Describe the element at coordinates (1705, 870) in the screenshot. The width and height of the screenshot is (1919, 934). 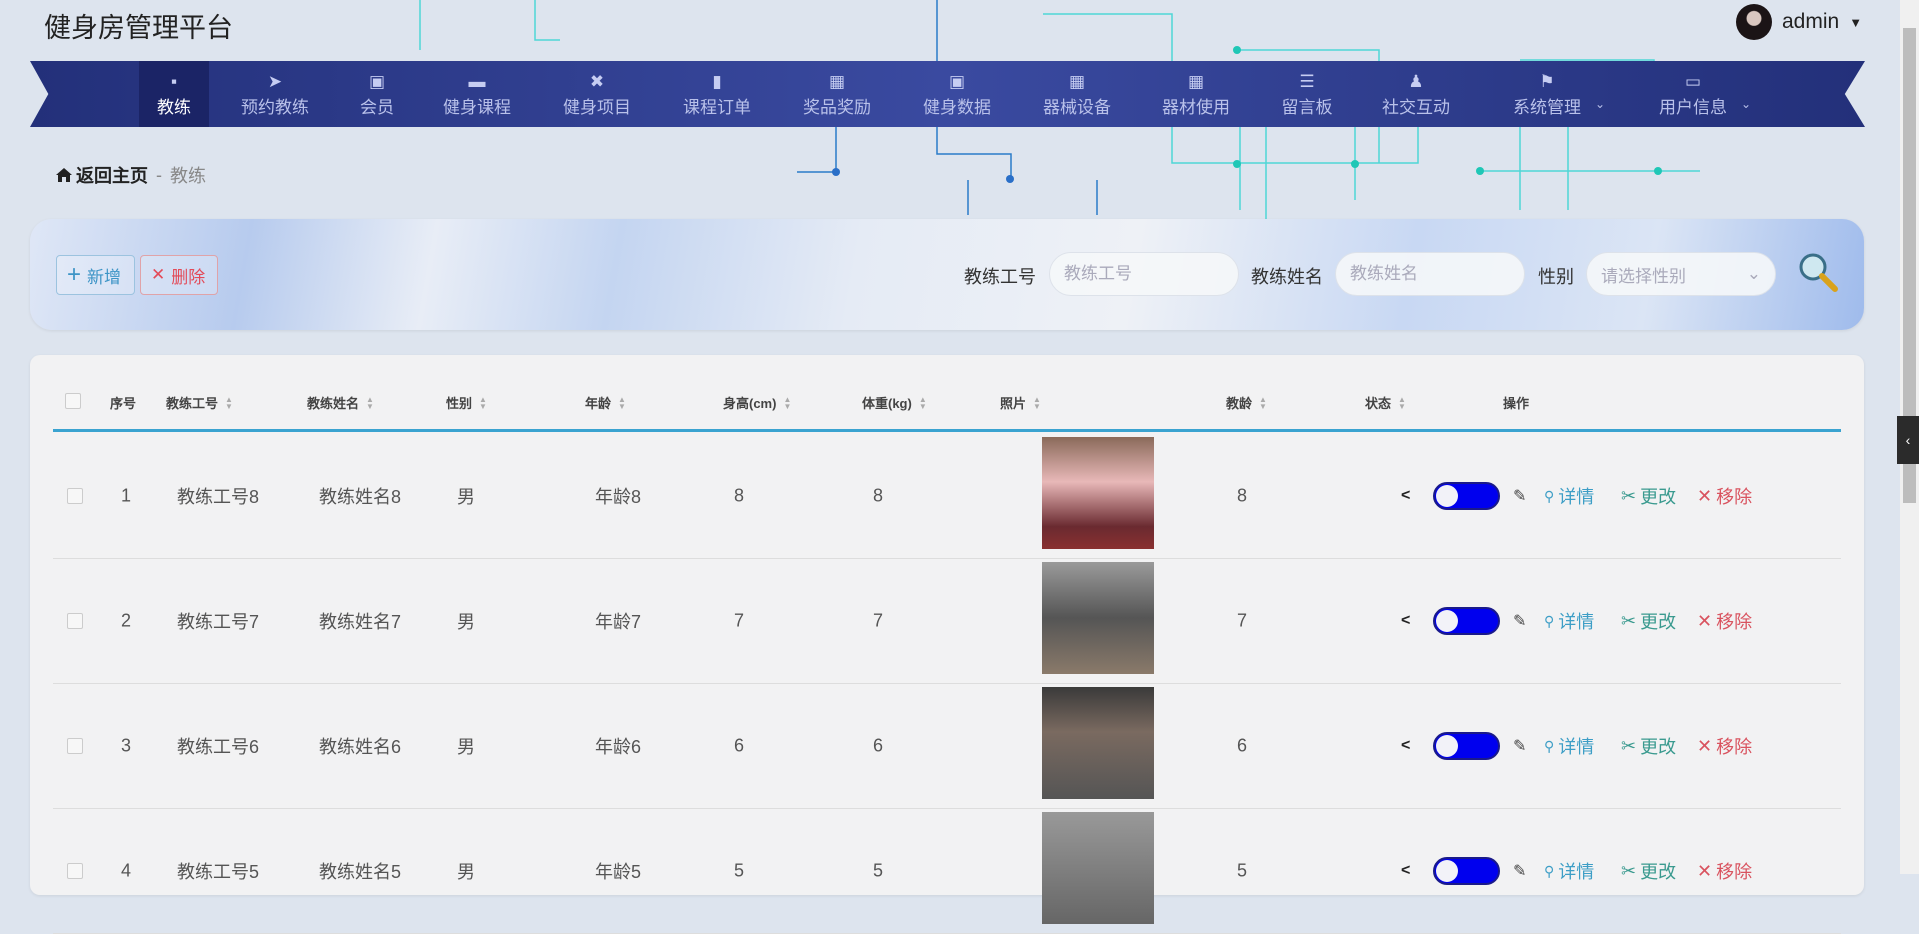
I see `close-icon: ✕` at that location.